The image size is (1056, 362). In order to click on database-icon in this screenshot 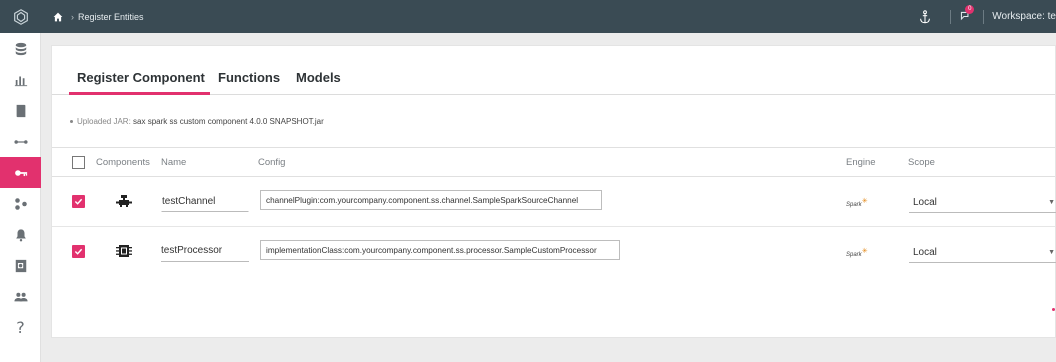, I will do `click(20, 48)`.